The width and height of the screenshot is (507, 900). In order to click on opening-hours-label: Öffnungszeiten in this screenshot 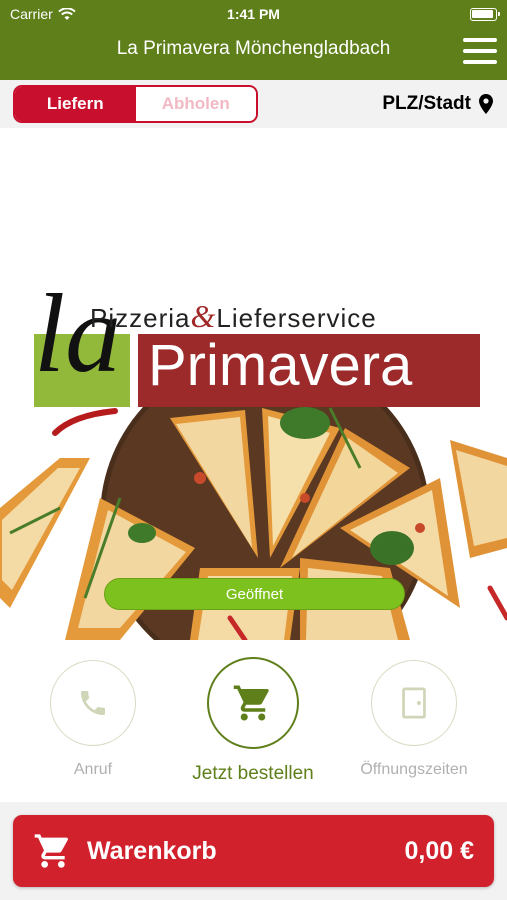, I will do `click(414, 769)`.